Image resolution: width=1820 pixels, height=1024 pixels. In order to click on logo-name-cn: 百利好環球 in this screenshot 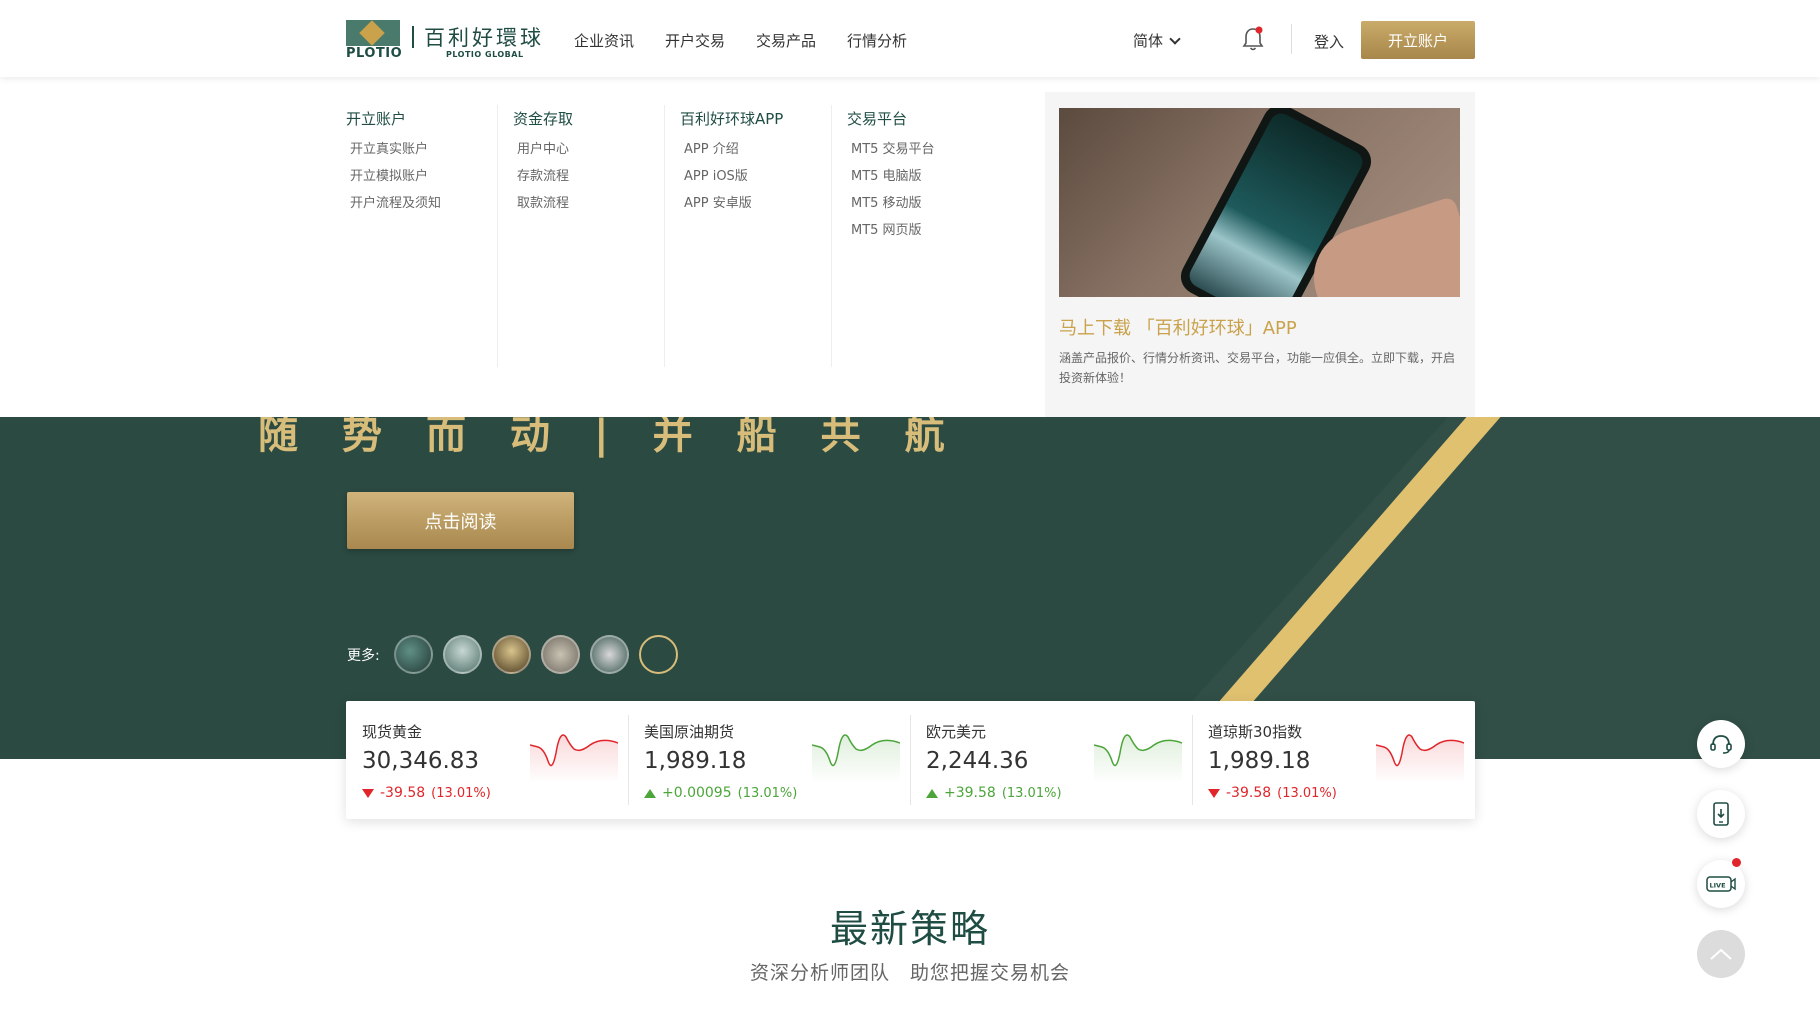, I will do `click(484, 38)`.